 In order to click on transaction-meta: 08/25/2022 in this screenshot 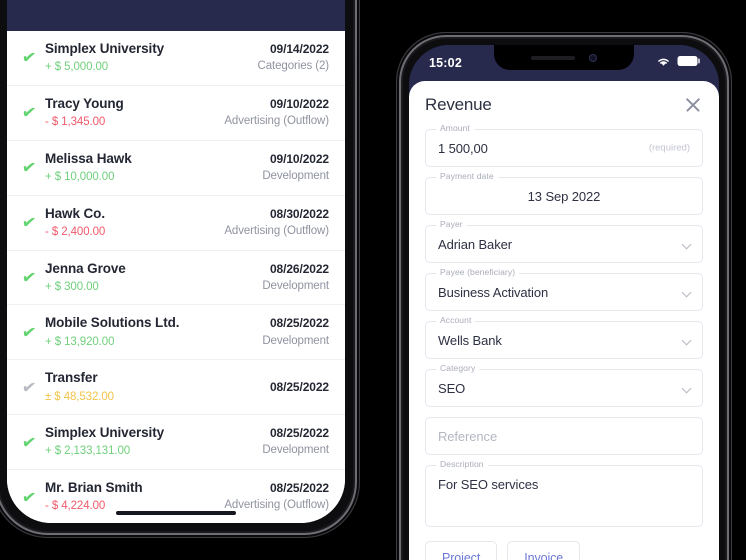, I will do `click(295, 387)`.